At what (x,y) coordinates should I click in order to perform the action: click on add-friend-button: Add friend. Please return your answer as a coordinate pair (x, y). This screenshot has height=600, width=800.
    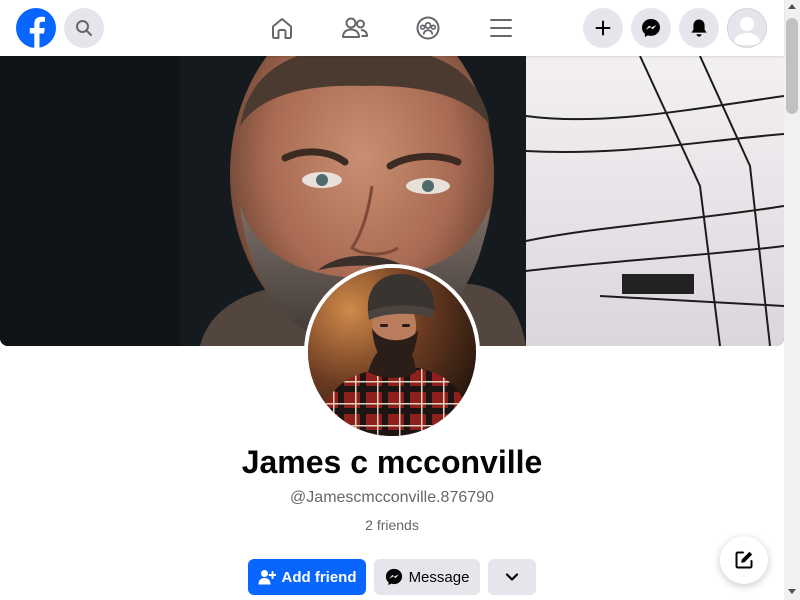
    Looking at the image, I should click on (307, 577).